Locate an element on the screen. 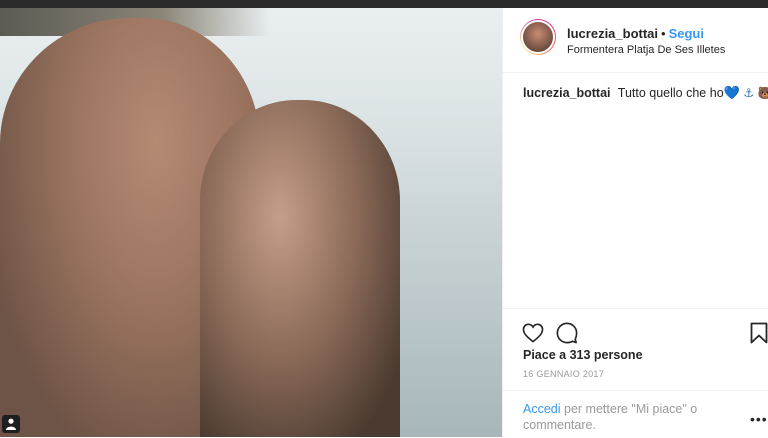 This screenshot has height=438, width=768. tagged-user-icon is located at coordinates (11, 424).